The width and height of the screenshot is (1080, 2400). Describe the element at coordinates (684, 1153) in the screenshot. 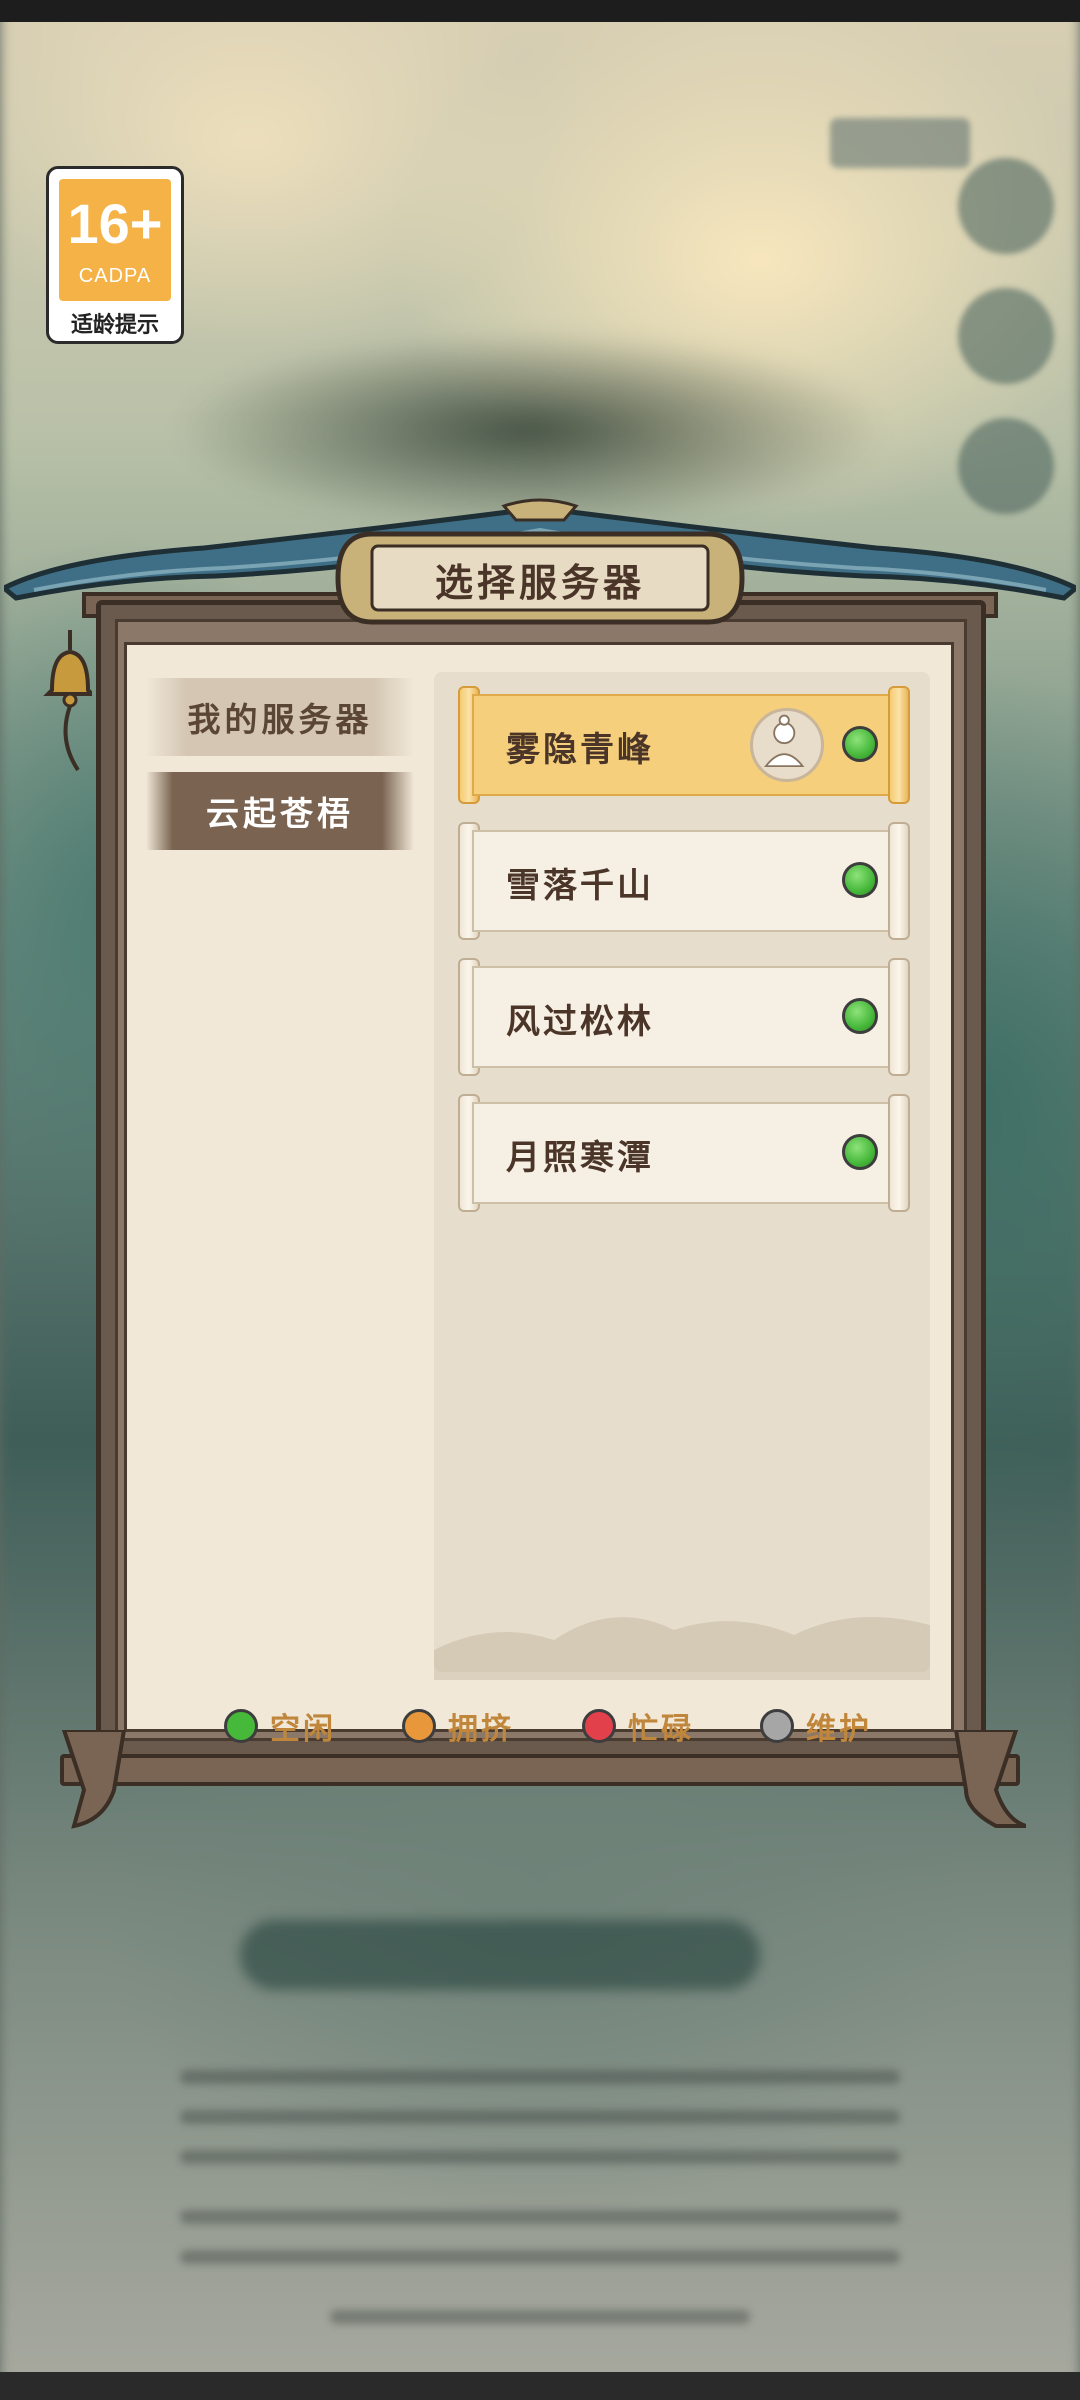

I see `server-item: 月照寒潭` at that location.